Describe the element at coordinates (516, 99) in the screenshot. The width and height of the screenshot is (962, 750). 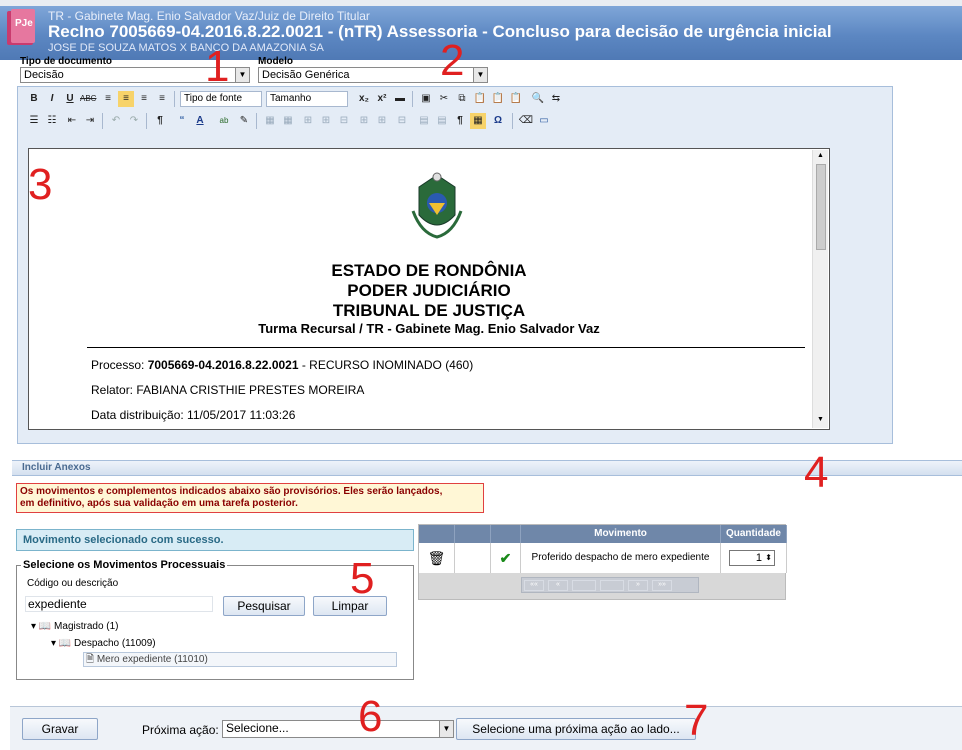
I see `paste-word-icon: 📋` at that location.